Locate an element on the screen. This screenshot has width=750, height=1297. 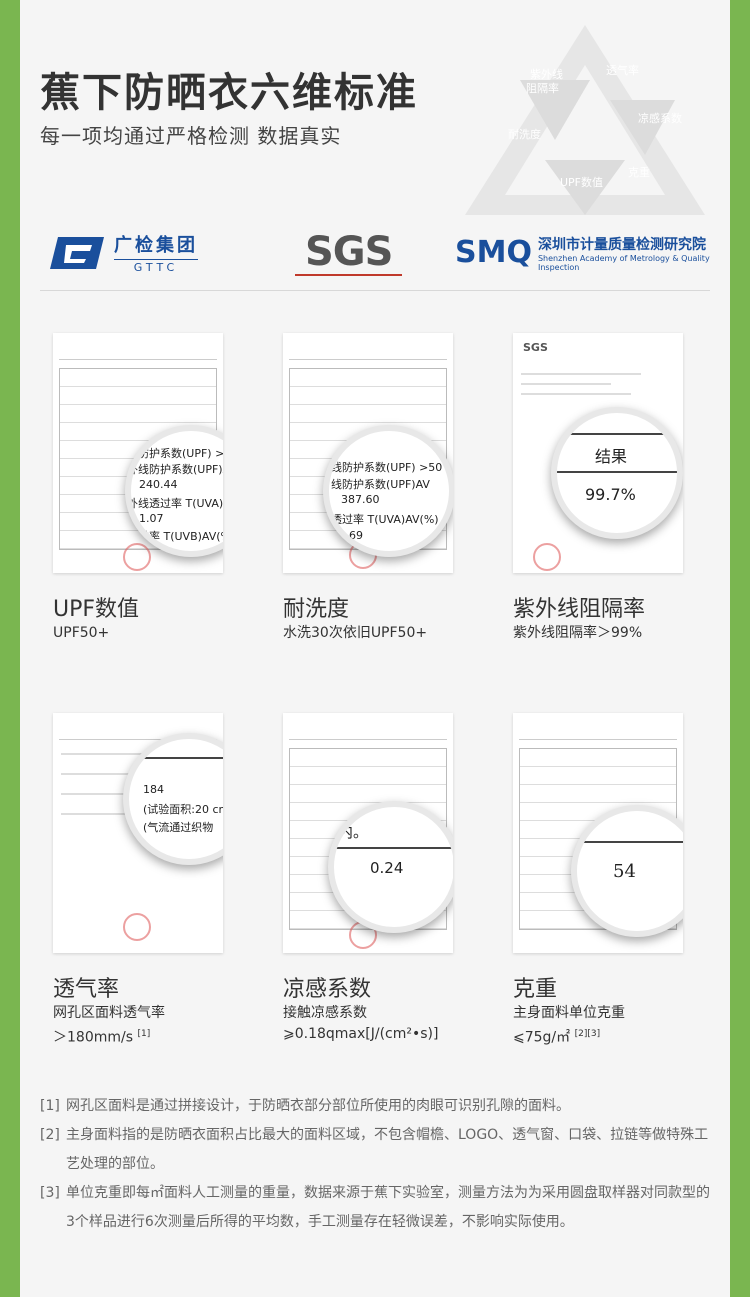
six-dimension-triangle-graphic: 紫外线 阻隔率 透气率 凉感系数 克重 UPF数值 耐洗度 is located at coordinates (585, 120).